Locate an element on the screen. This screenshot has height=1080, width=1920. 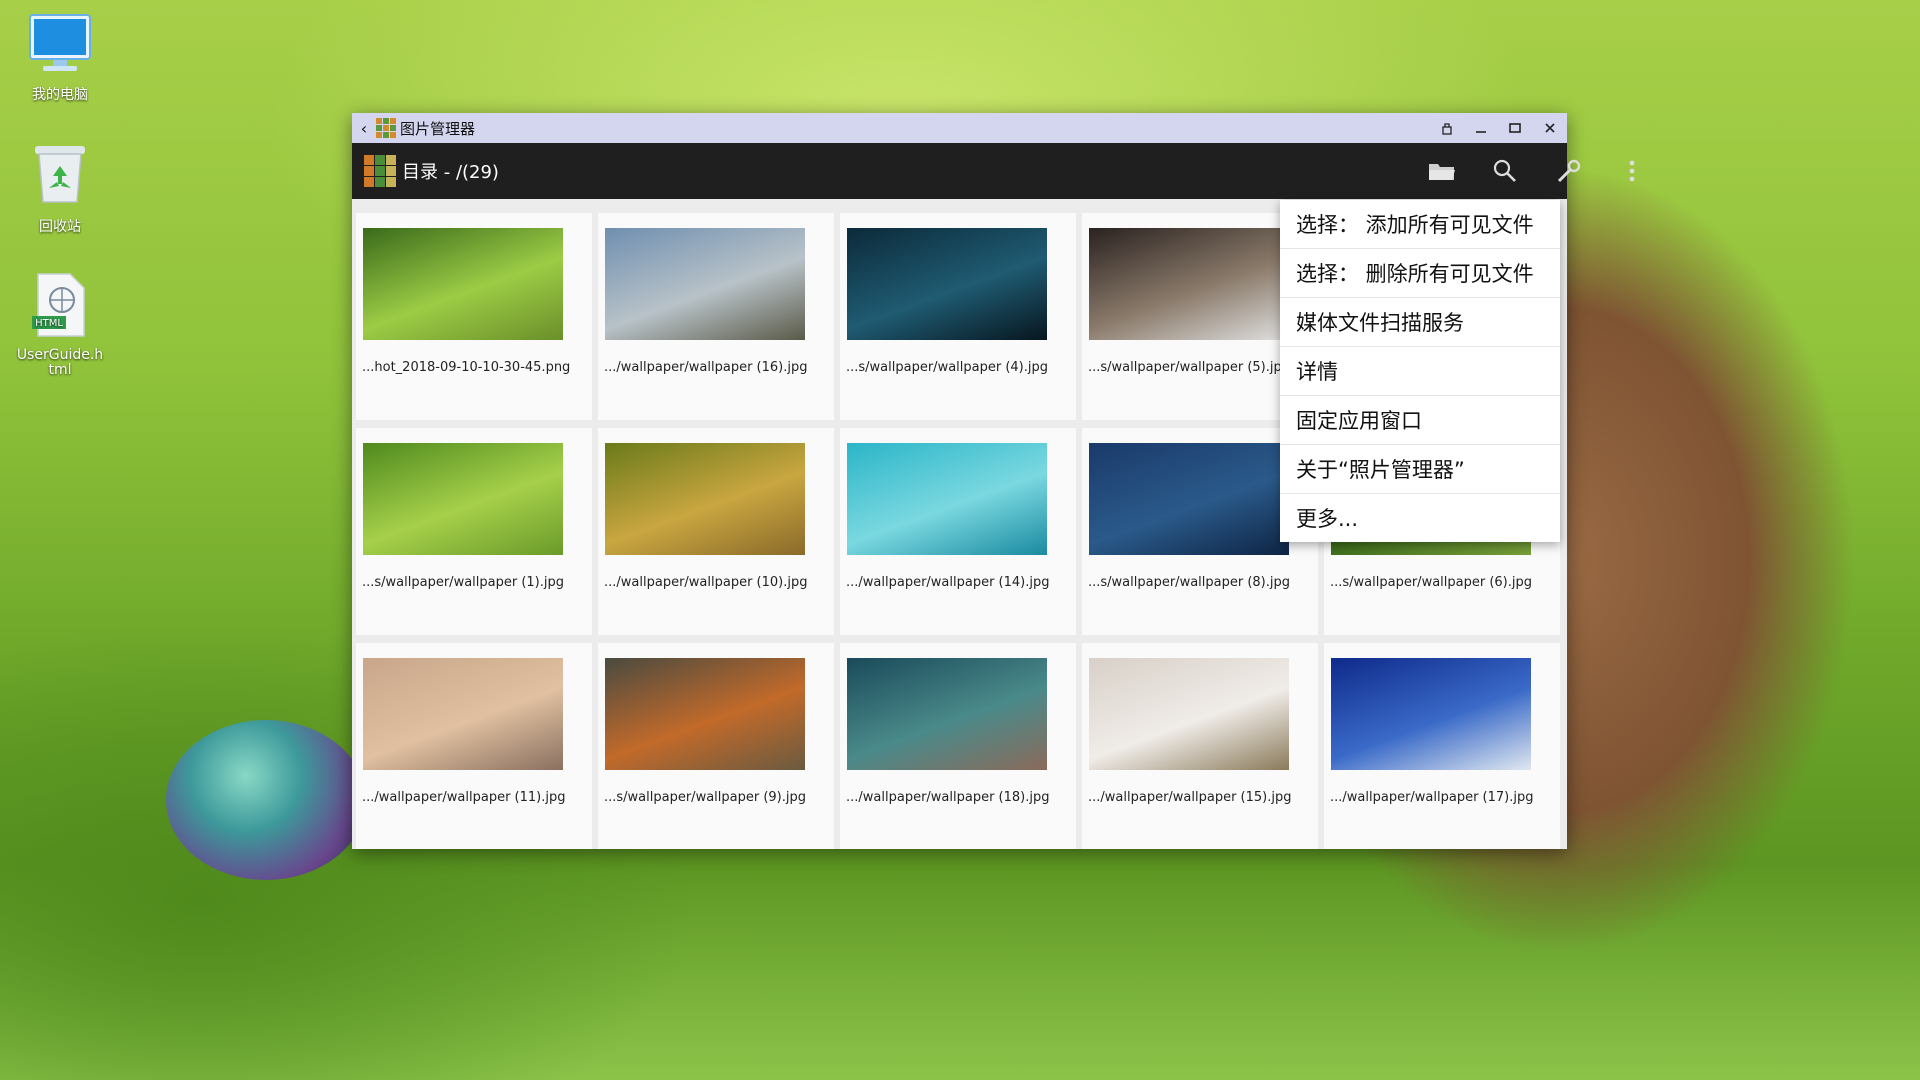
desktop-icon-label: UserGuide.html is located at coordinates (60, 362).